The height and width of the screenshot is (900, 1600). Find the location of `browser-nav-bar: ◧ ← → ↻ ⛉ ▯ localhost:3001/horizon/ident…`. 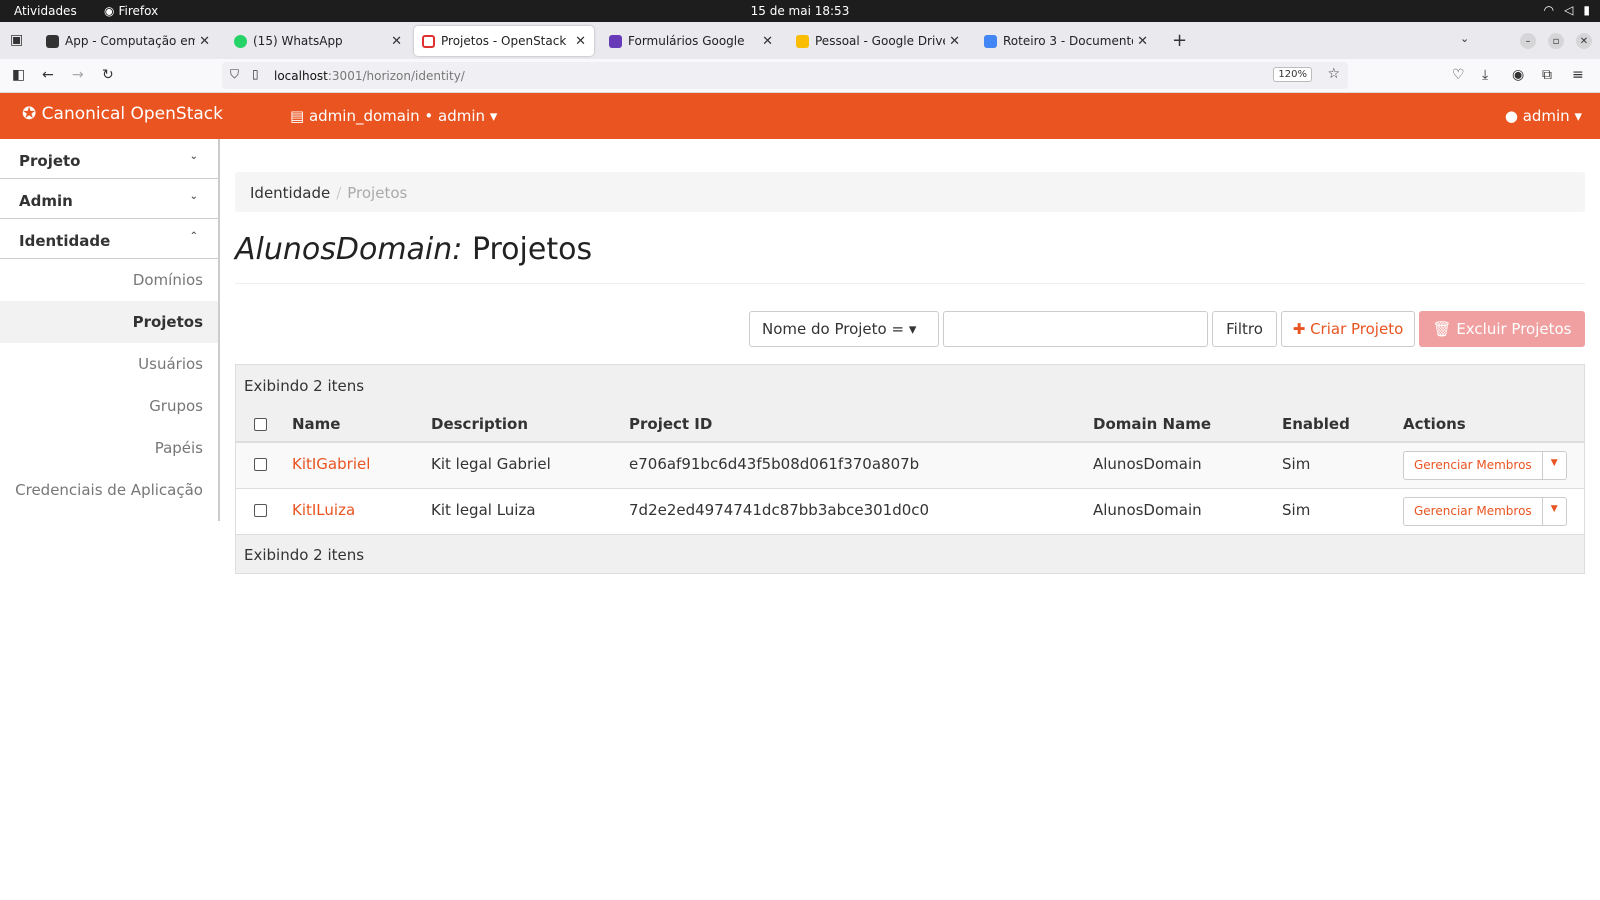

browser-nav-bar: ◧ ← → ↻ ⛉ ▯ localhost:3001/horizon/ident… is located at coordinates (800, 76).